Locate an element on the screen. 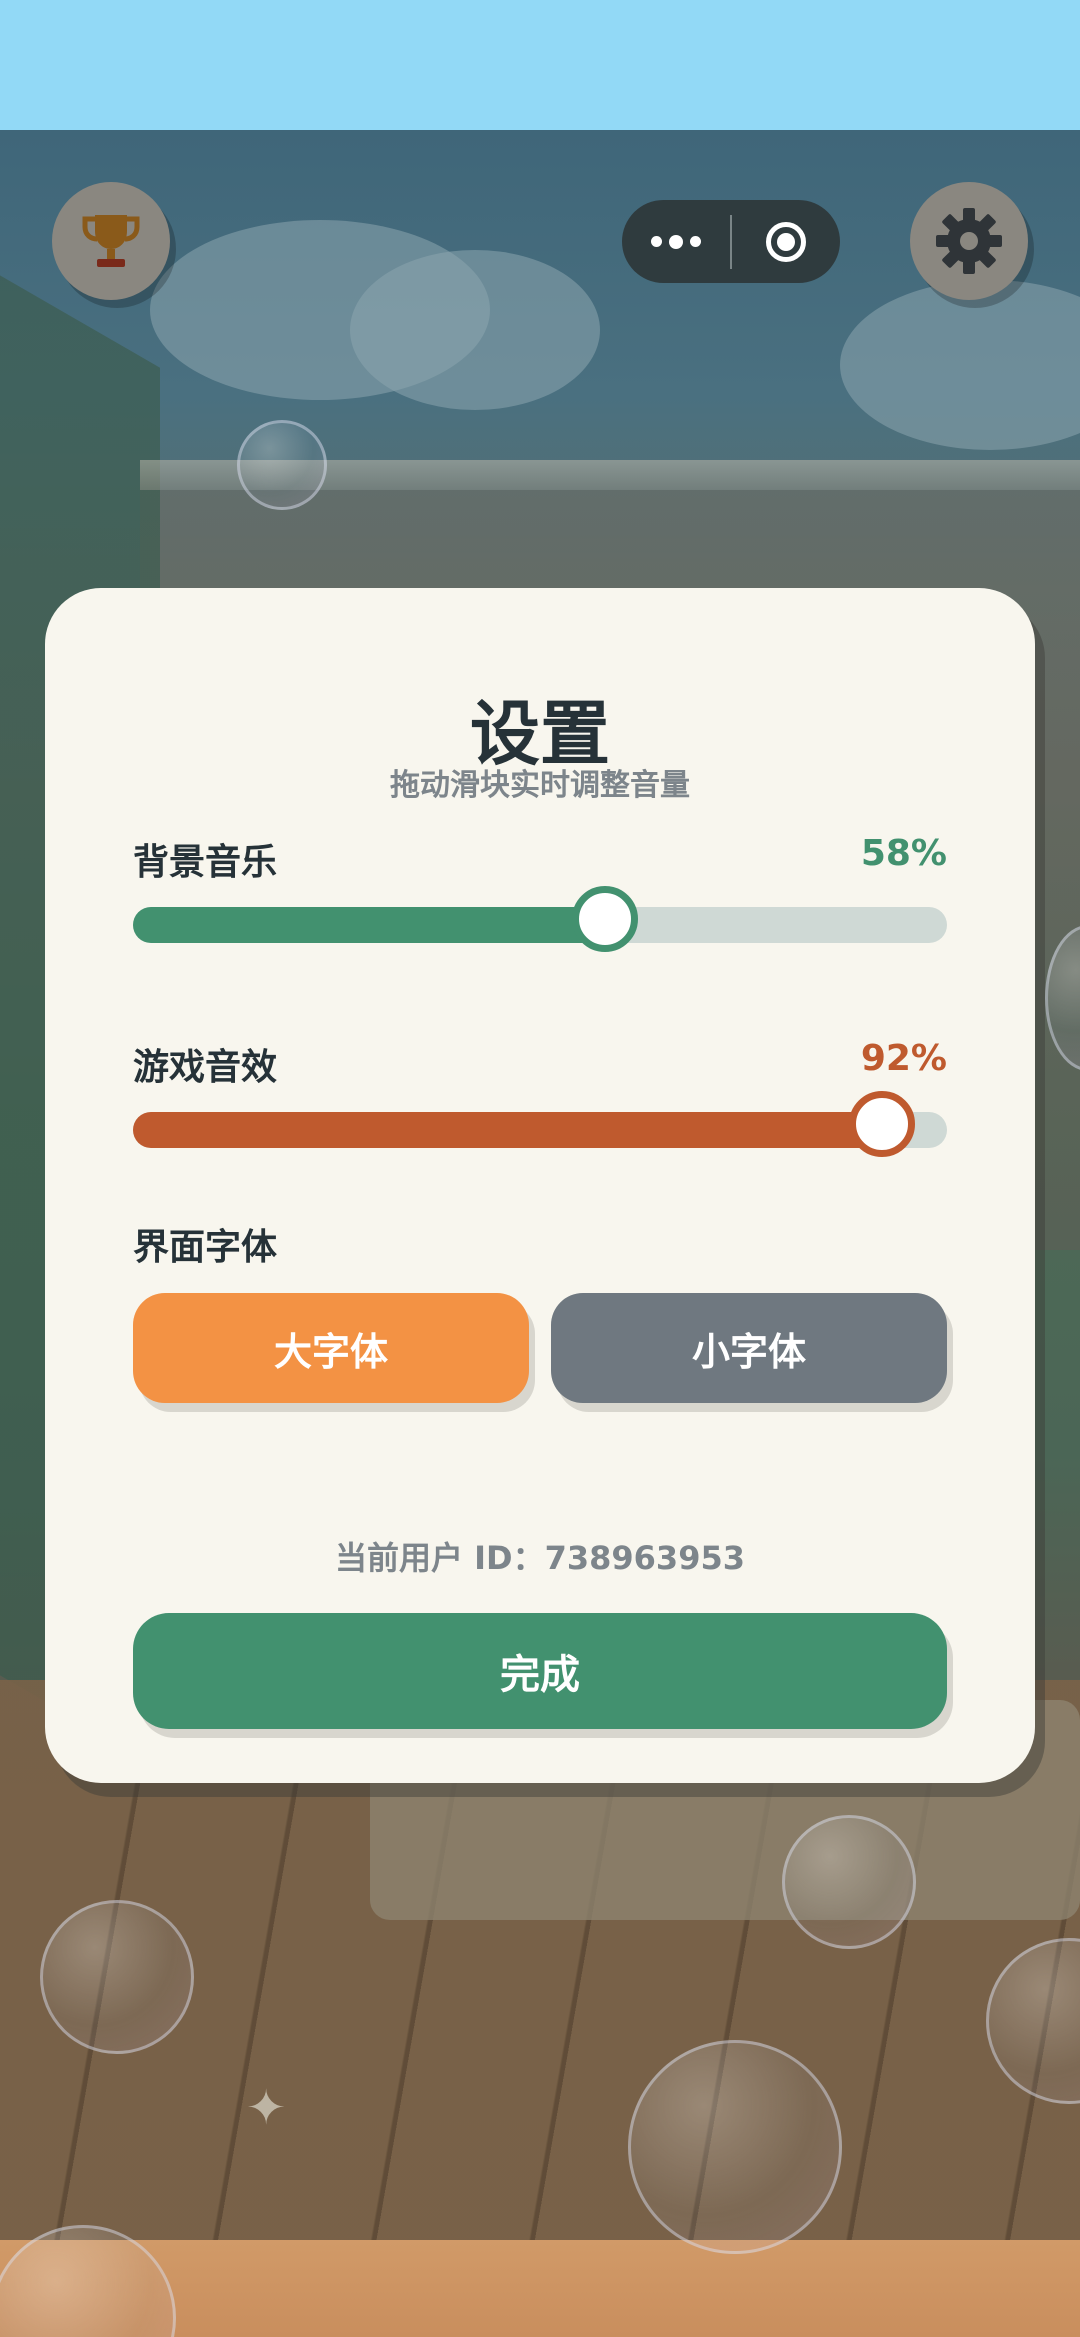 This screenshot has height=2337, width=1080. sfx-slider-fill is located at coordinates (507, 1130).